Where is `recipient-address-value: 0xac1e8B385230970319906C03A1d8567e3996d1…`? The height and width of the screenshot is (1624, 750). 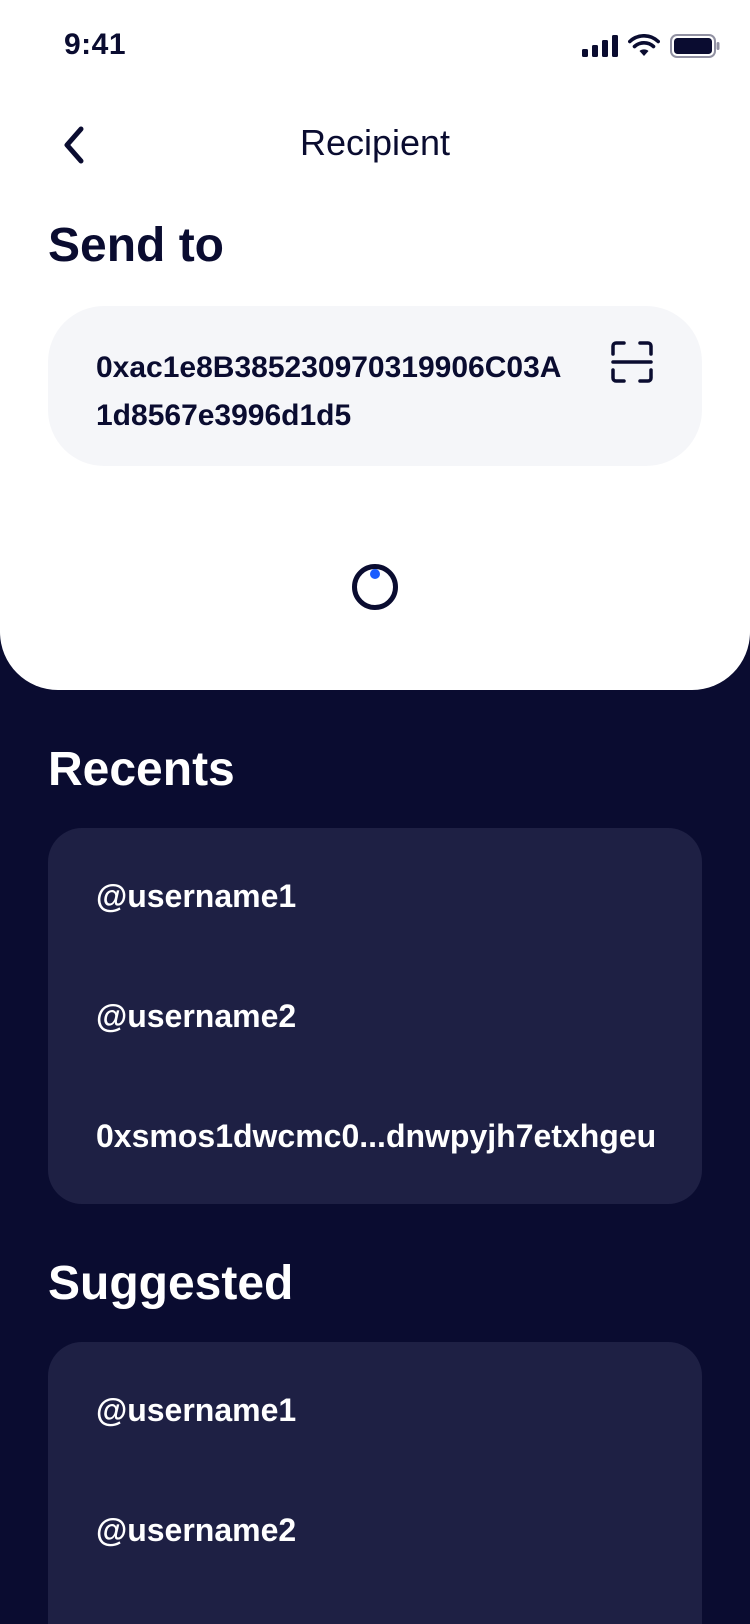
recipient-address-value: 0xac1e8B385230970319906C03A1d8567e3996d1… is located at coordinates (336, 392).